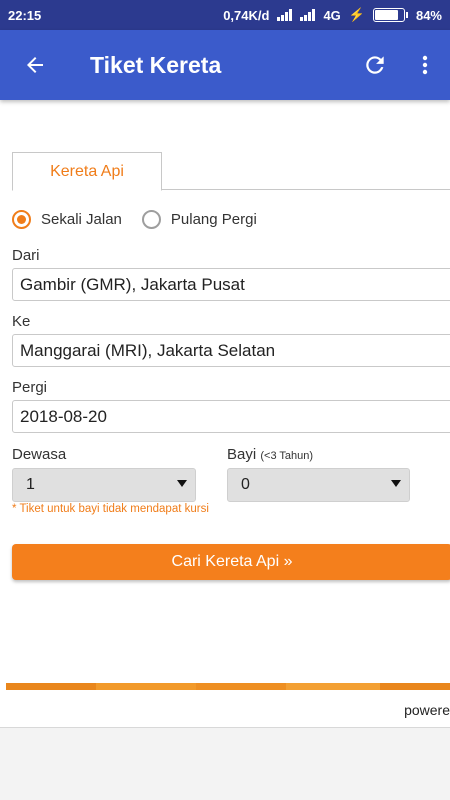 The height and width of the screenshot is (800, 450). I want to click on battery-percent: 84%, so click(428, 15).